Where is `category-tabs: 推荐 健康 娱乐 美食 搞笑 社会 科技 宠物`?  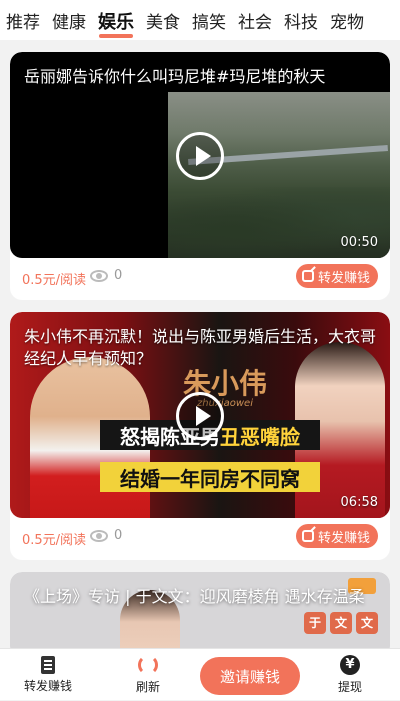
category-tabs: 推荐 健康 娱乐 美食 搞笑 社会 科技 宠物 is located at coordinates (200, 20).